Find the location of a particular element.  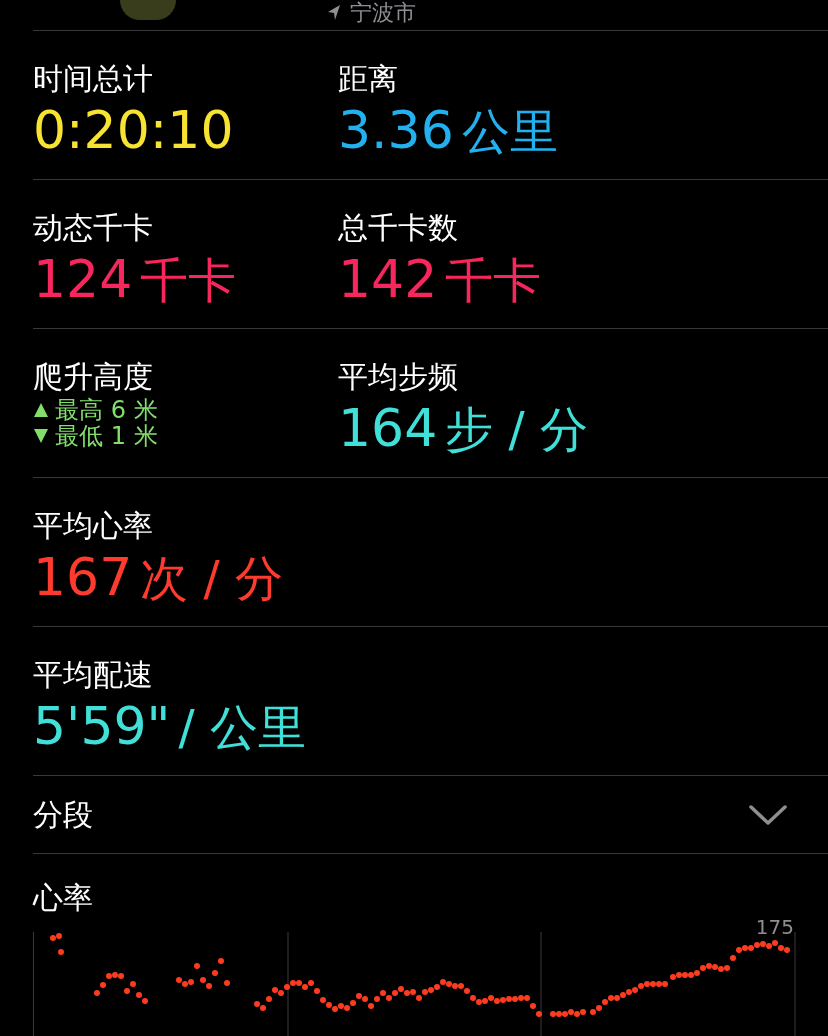

down-triangle-icon is located at coordinates (41, 436).